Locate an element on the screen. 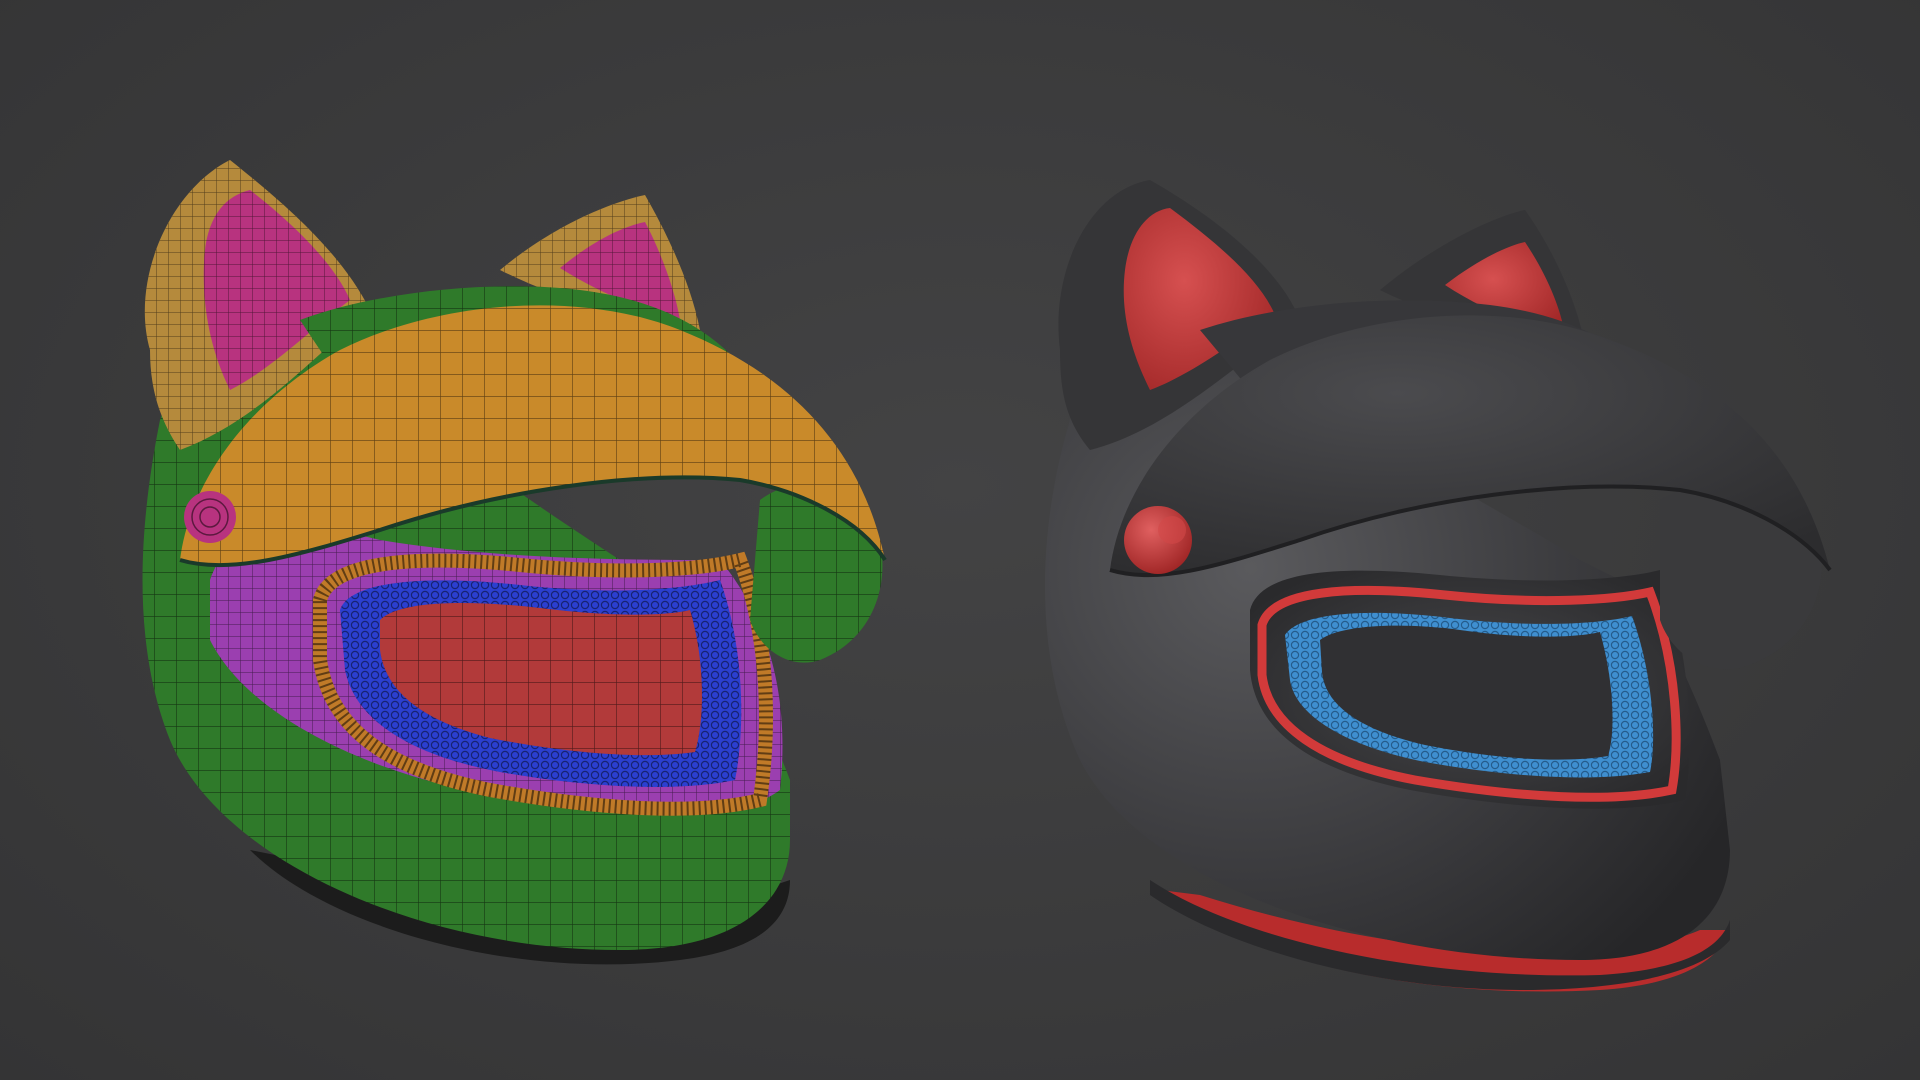  side-button-shaded is located at coordinates (1158, 540).